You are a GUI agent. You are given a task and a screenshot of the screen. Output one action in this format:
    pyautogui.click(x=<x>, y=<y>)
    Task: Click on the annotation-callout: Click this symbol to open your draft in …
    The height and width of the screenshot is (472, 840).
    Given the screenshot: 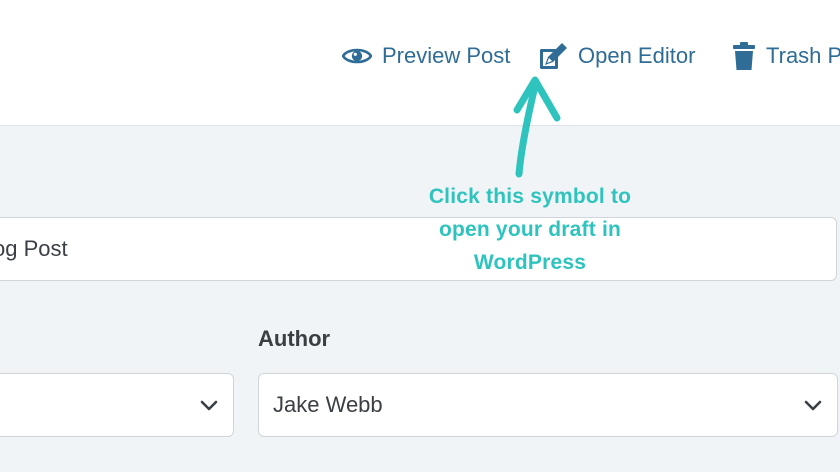 What is the action you would take?
    pyautogui.click(x=530, y=229)
    